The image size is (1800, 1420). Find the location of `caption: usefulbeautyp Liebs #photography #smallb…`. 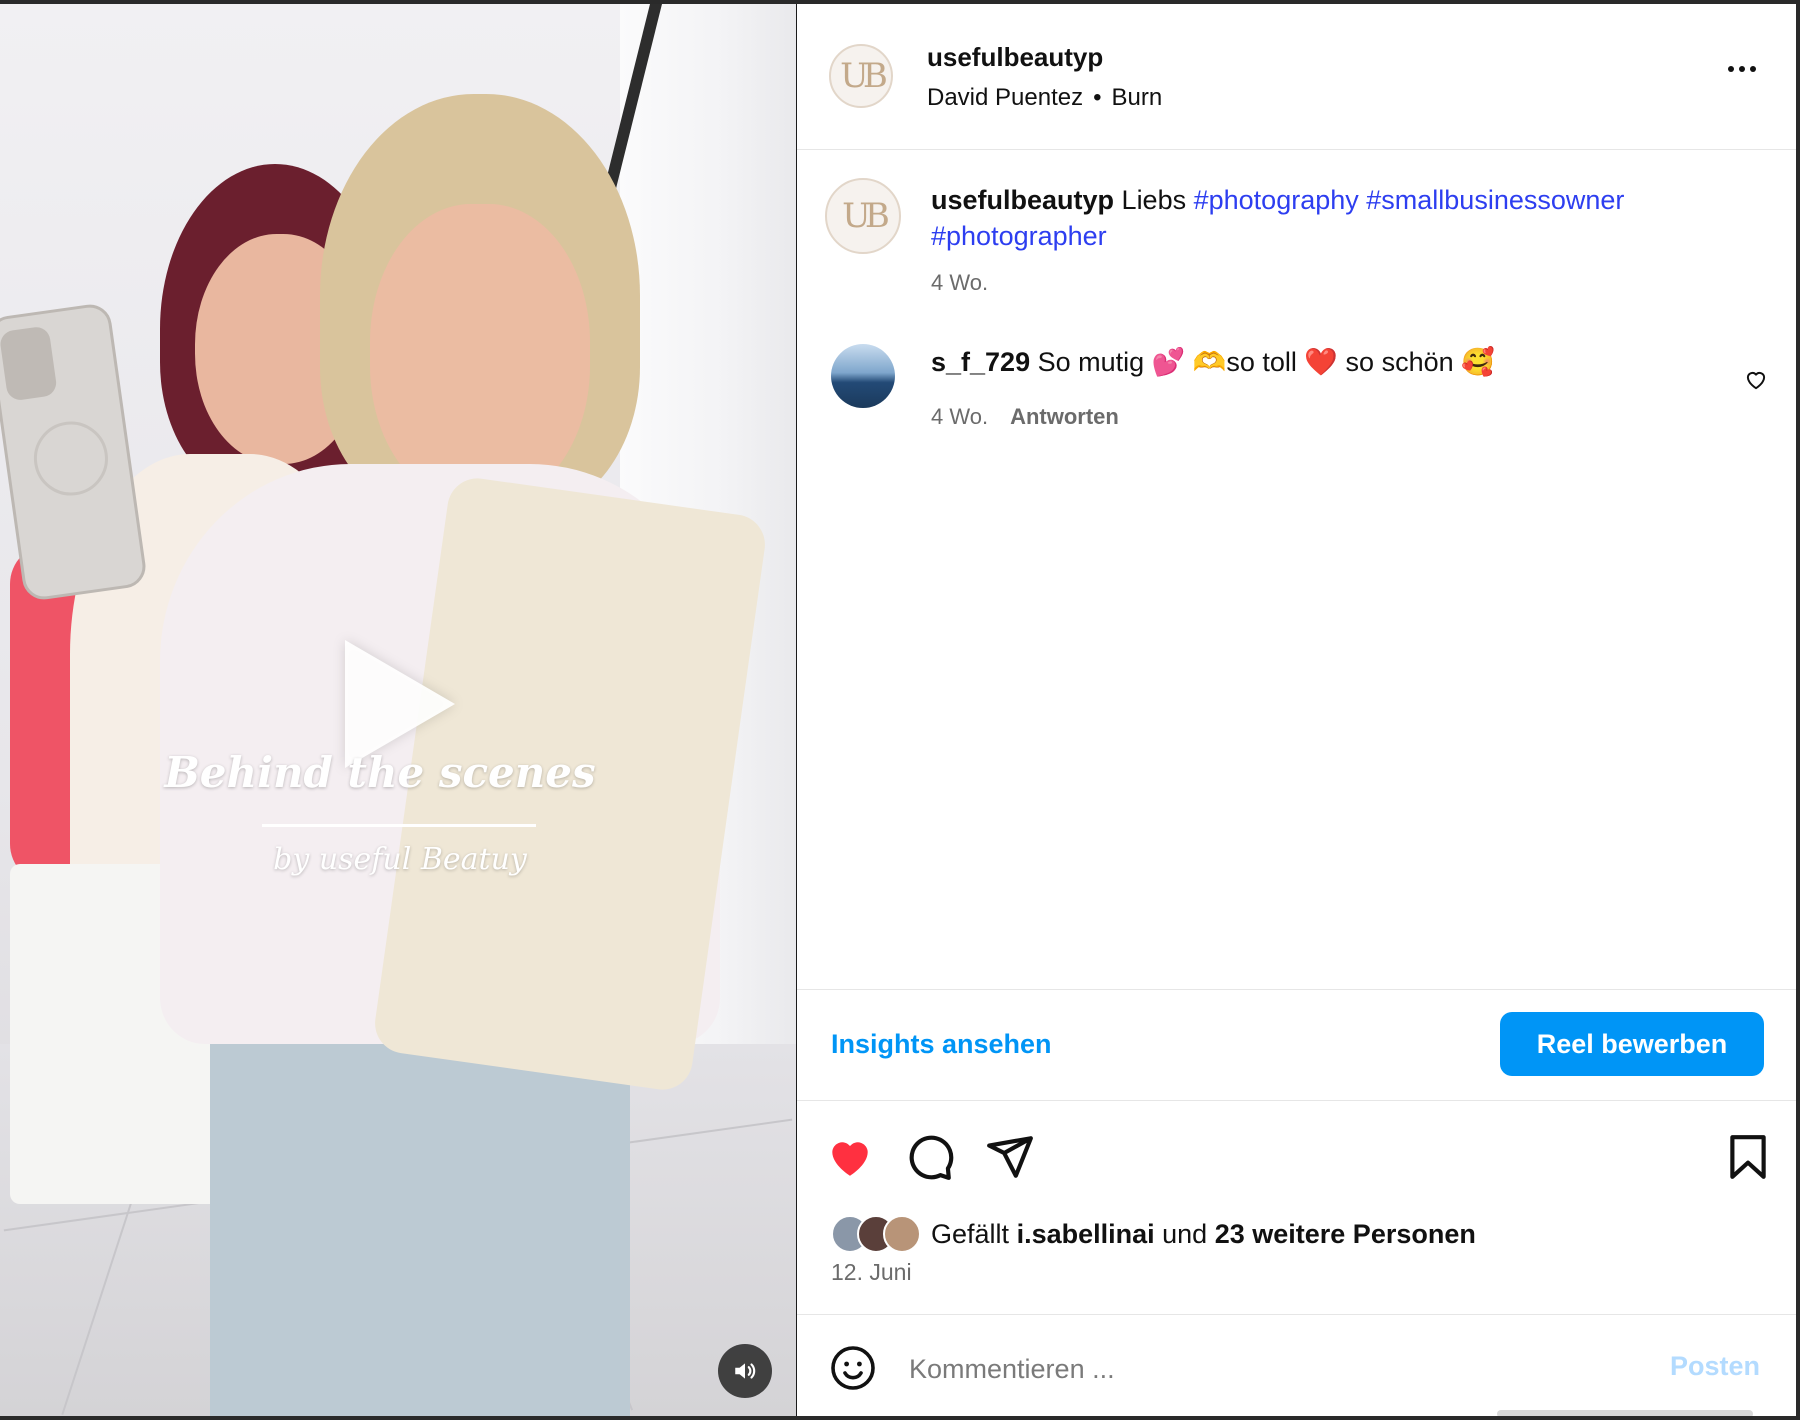

caption: usefulbeautyp Liebs #photography #smallb… is located at coordinates (1341, 218).